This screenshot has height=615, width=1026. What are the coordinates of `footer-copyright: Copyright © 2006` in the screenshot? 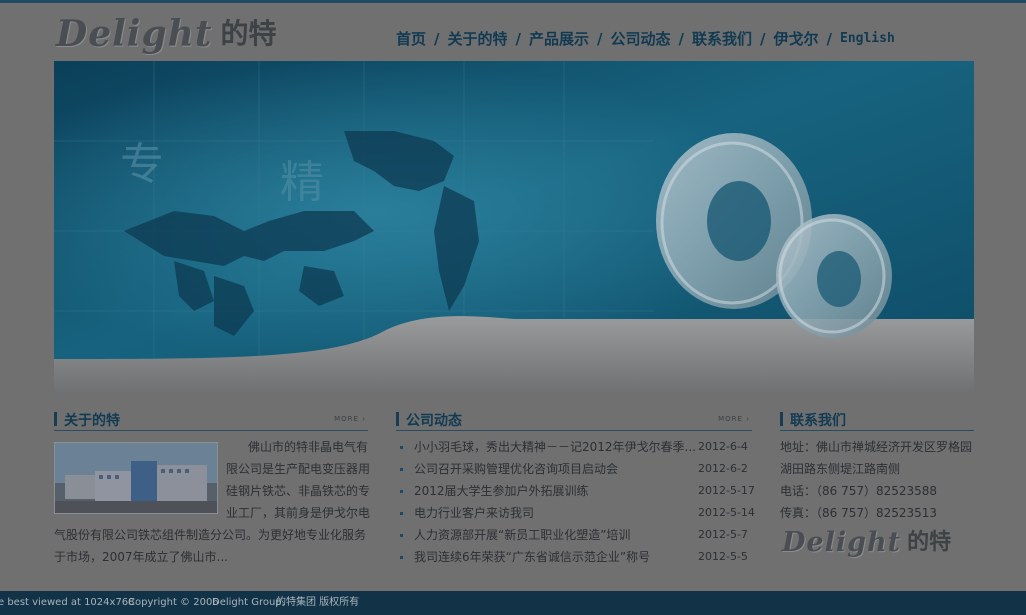 It's located at (173, 602).